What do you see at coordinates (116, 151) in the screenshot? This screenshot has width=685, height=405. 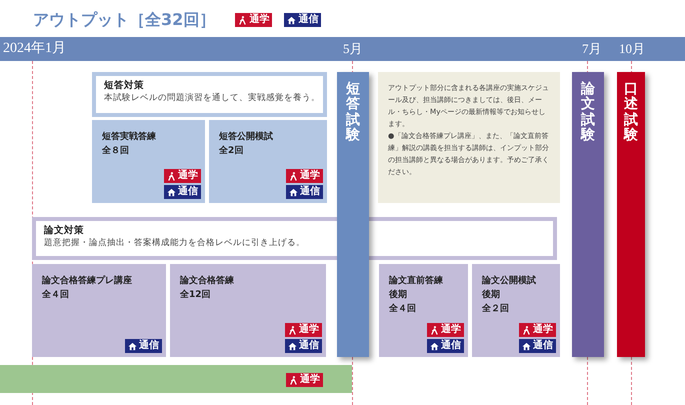 I see `course-count: 全８回` at bounding box center [116, 151].